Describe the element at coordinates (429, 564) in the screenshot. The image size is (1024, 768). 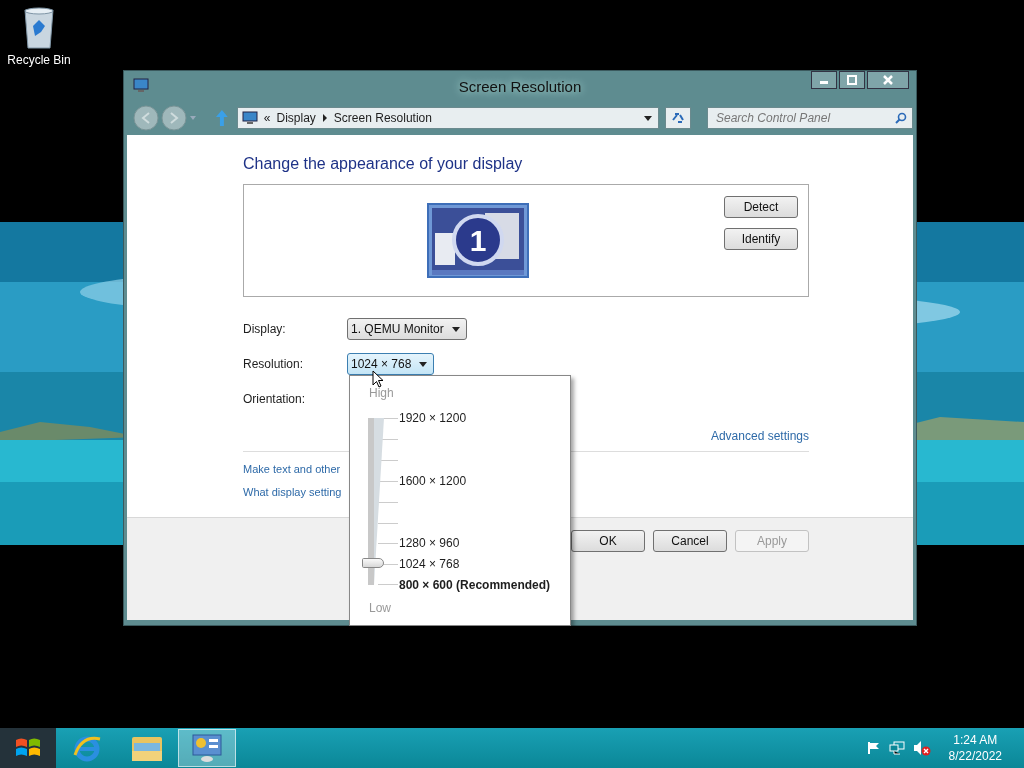
I see `resolution-option: 1024 × 768` at that location.